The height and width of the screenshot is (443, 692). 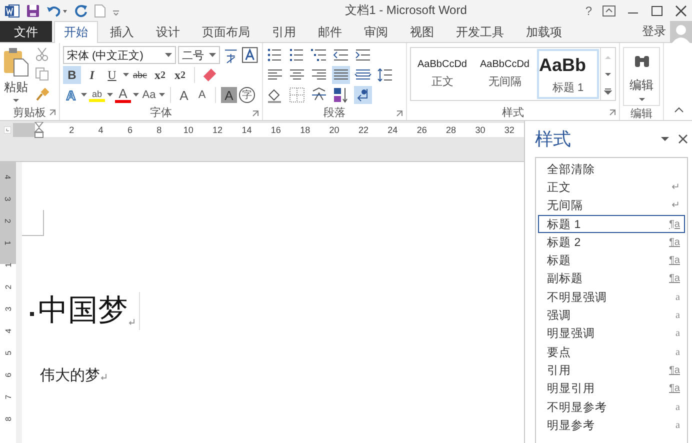 What do you see at coordinates (611, 169) in the screenshot?
I see `style-list-item: 全部清除` at bounding box center [611, 169].